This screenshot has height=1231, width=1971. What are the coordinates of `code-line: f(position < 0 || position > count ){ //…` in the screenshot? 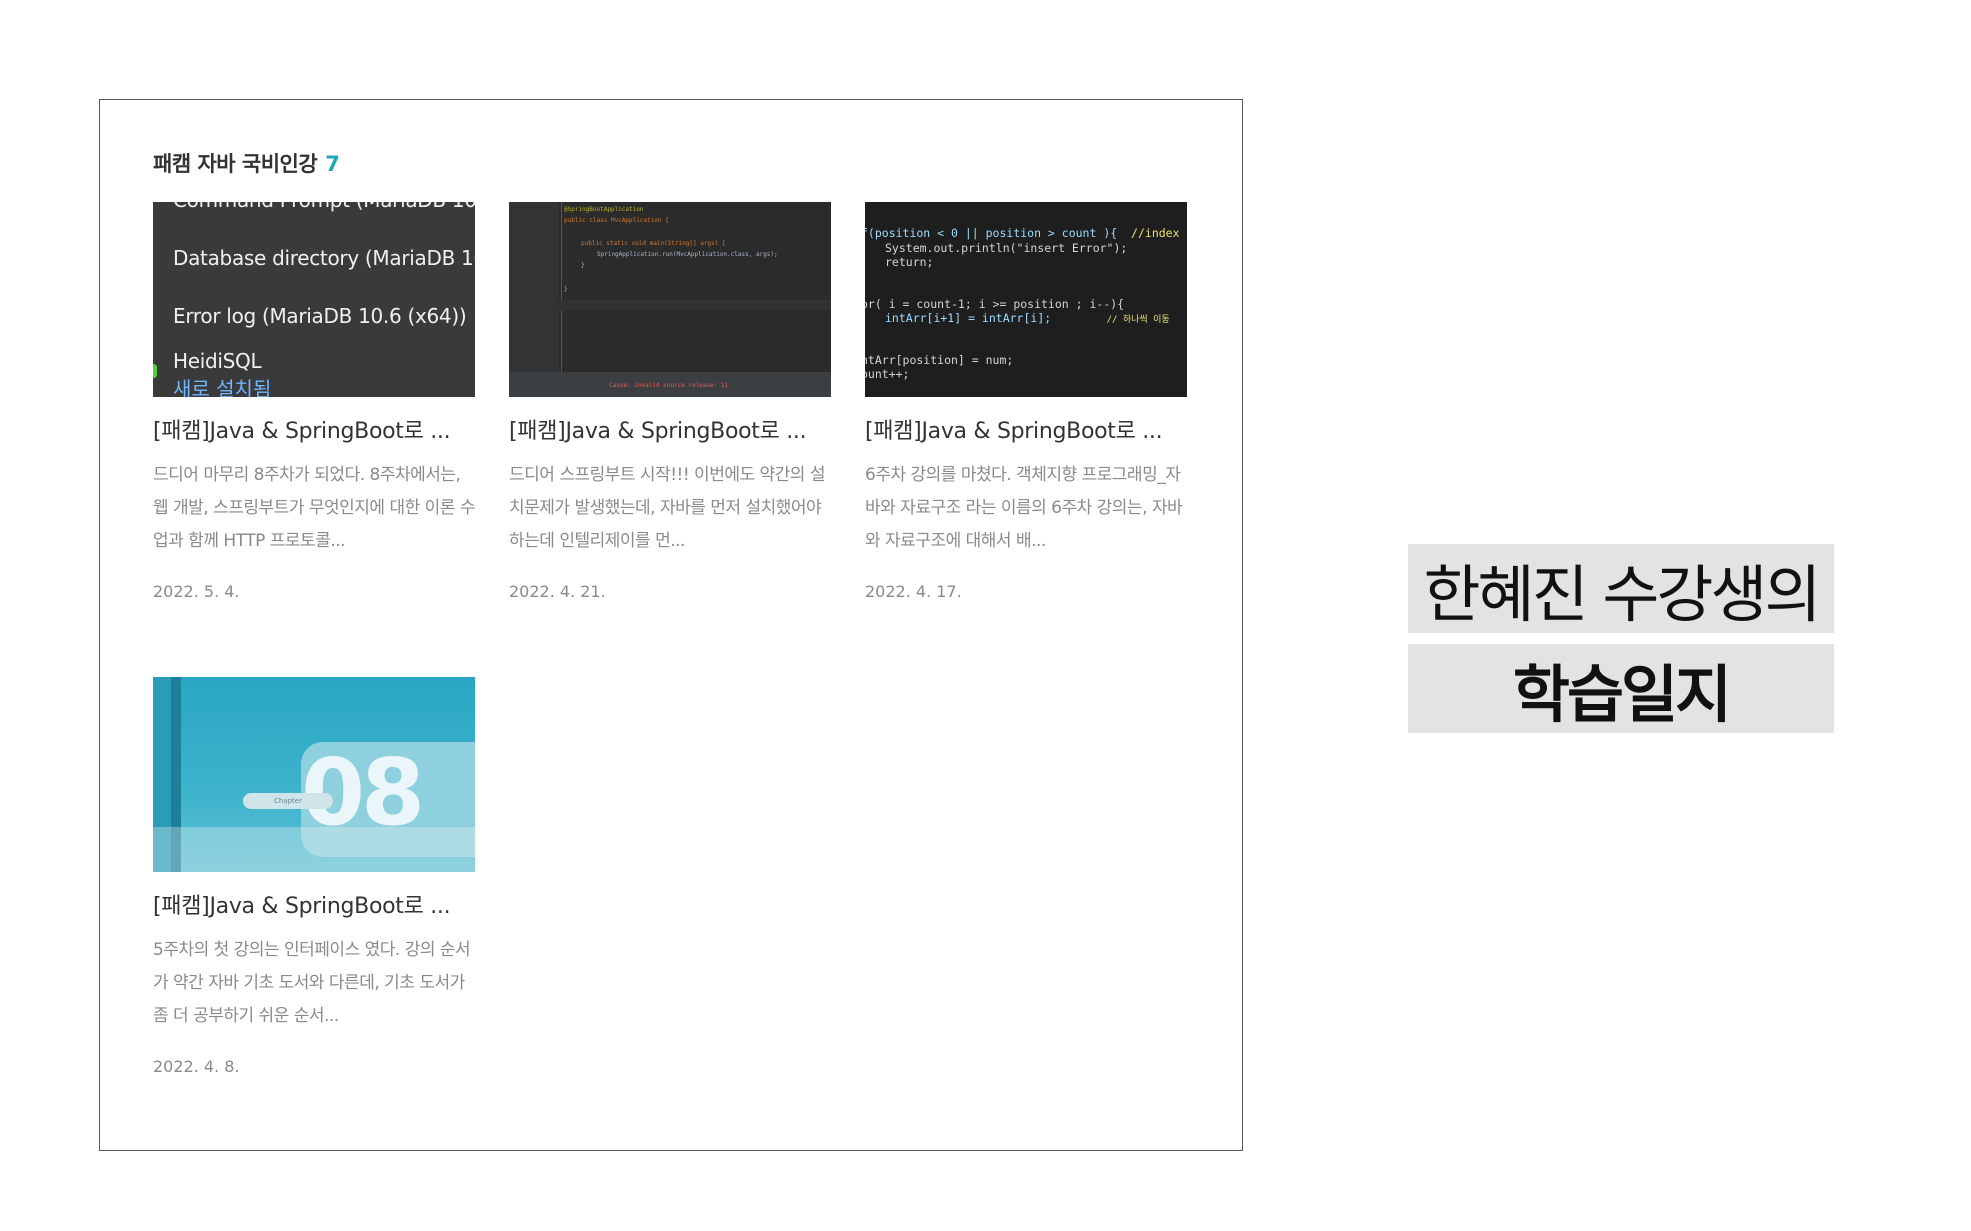 It's located at (1022, 233).